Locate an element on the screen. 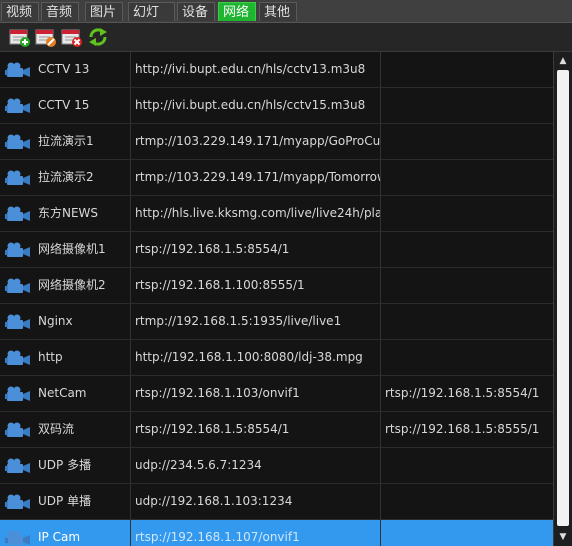 The height and width of the screenshot is (546, 572). tab-slideshow: 幻灯片 is located at coordinates (151, 20).